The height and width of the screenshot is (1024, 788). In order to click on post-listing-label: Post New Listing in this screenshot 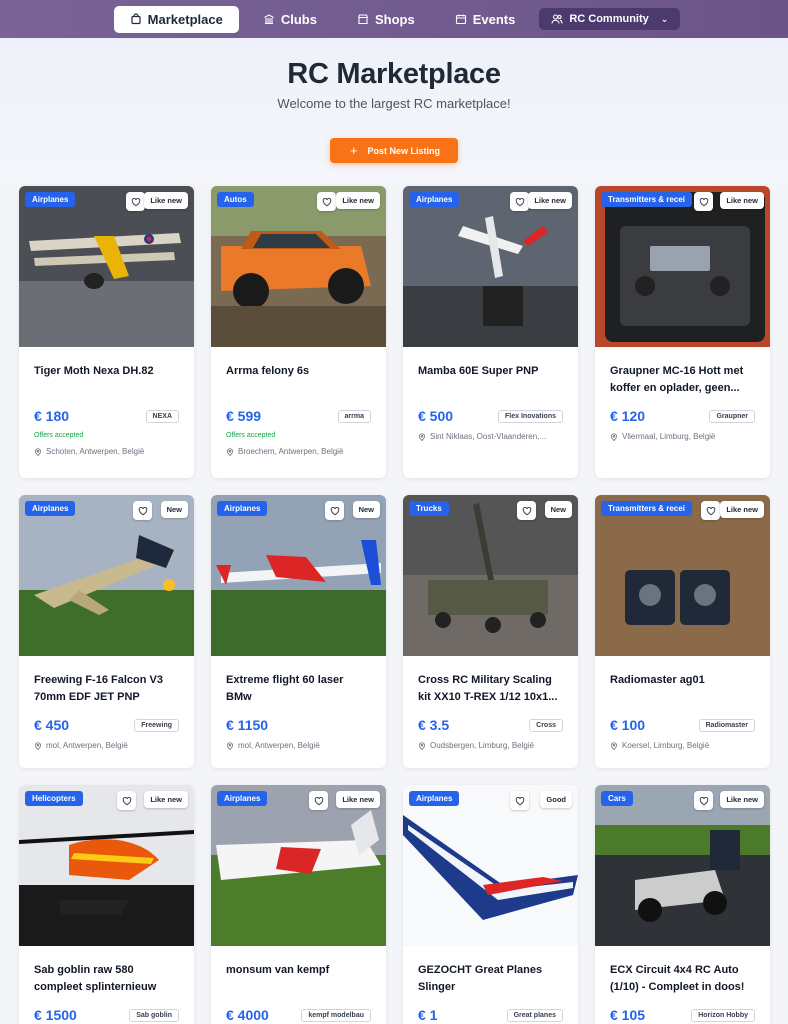, I will do `click(404, 150)`.